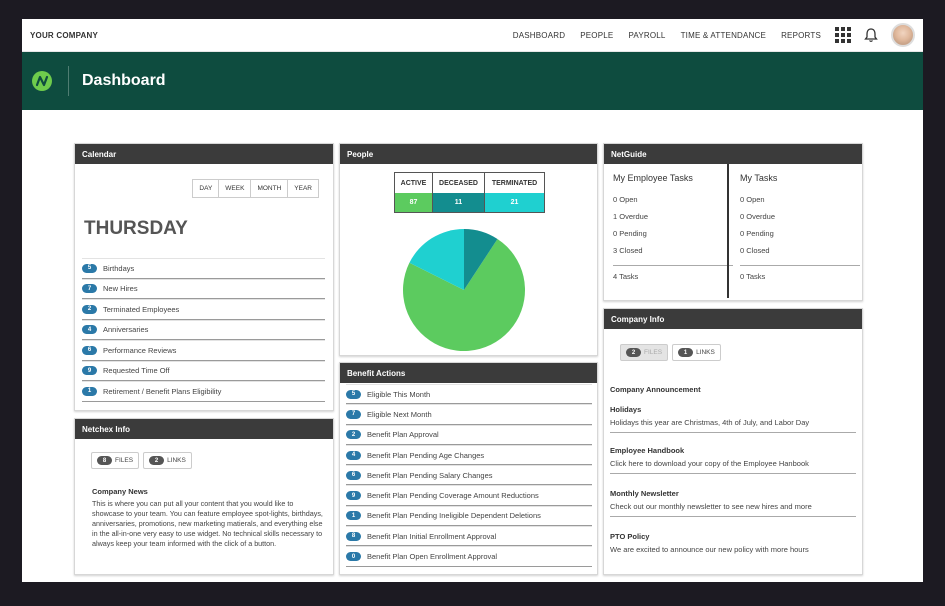 This screenshot has height=606, width=945. What do you see at coordinates (800, 203) in the screenshot?
I see `my-task-open: 0 Open` at bounding box center [800, 203].